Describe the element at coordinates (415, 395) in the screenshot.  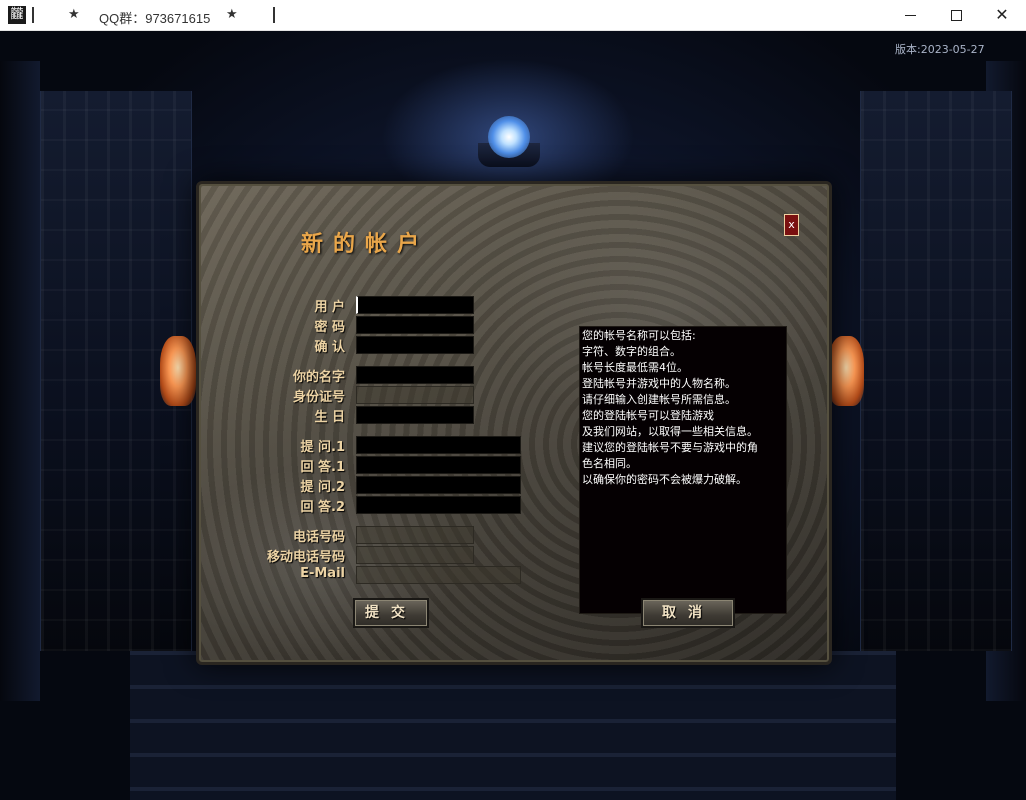
I see `id-number-input` at that location.